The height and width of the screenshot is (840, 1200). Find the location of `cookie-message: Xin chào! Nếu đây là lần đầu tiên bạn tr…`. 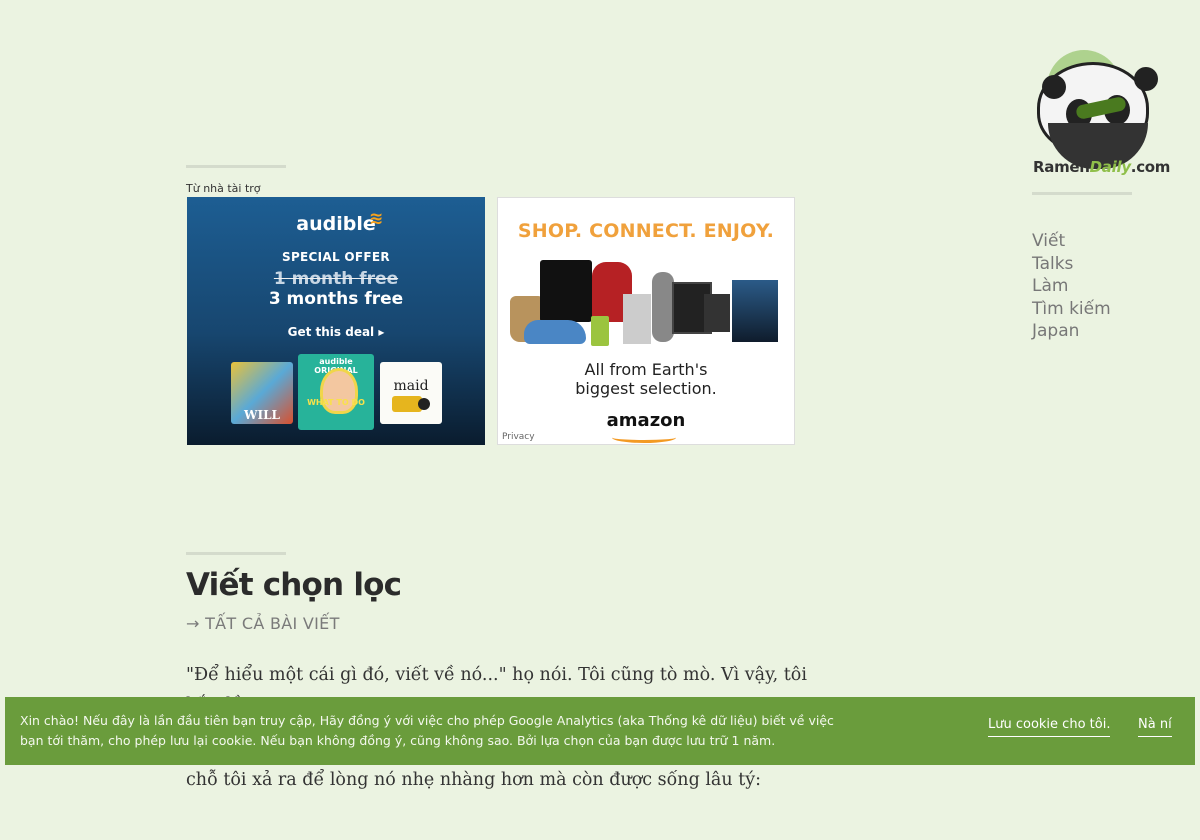

cookie-message: Xin chào! Nếu đây là lần đầu tiên bạn tr… is located at coordinates (427, 730).